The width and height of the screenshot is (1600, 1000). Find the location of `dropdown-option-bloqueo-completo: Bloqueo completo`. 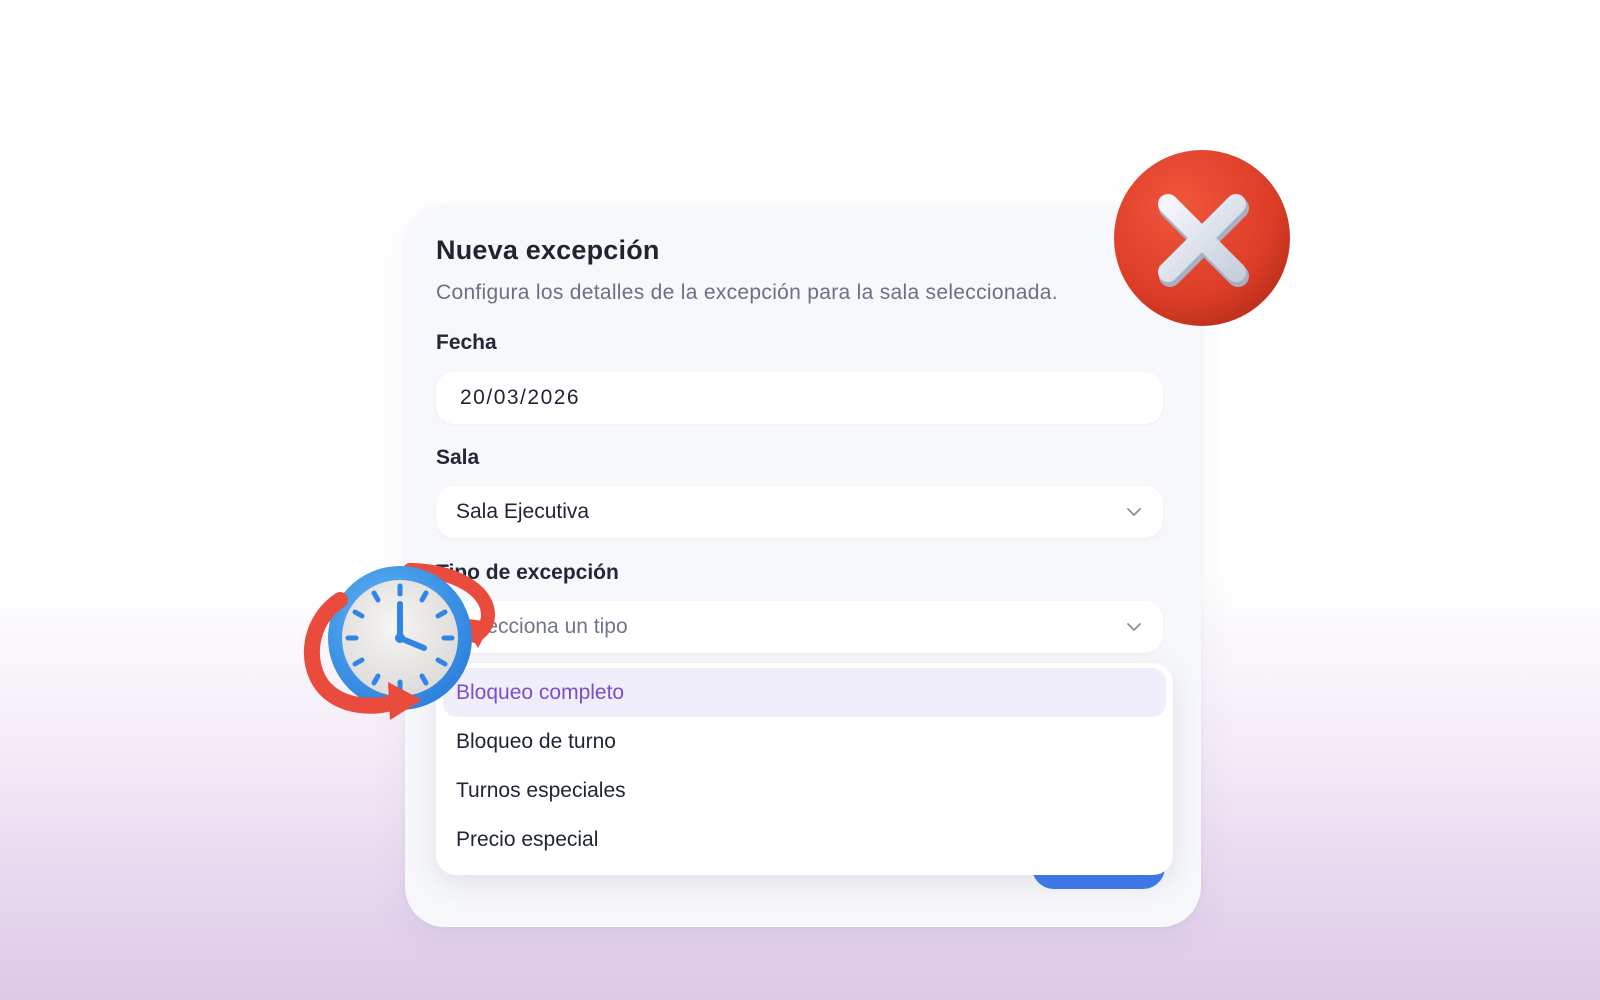

dropdown-option-bloqueo-completo: Bloqueo completo is located at coordinates (804, 692).